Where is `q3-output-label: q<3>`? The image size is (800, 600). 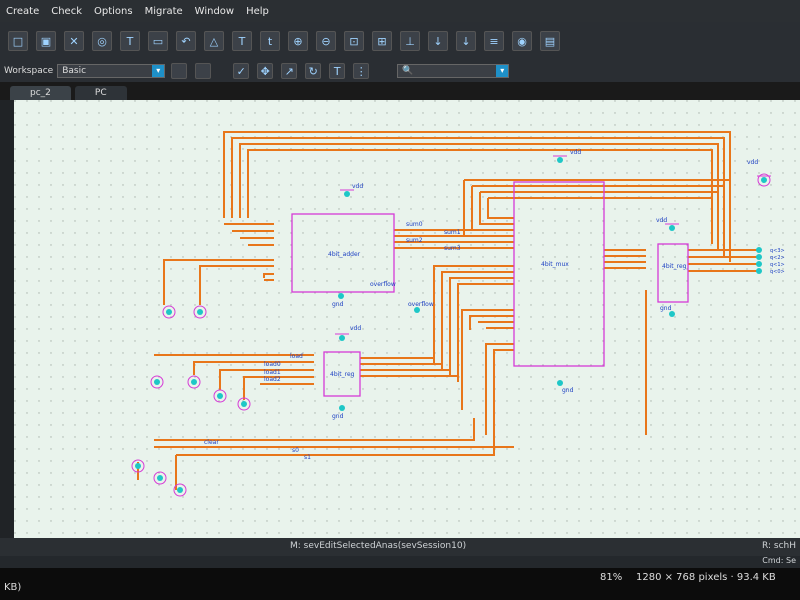 q3-output-label: q<3> is located at coordinates (777, 251).